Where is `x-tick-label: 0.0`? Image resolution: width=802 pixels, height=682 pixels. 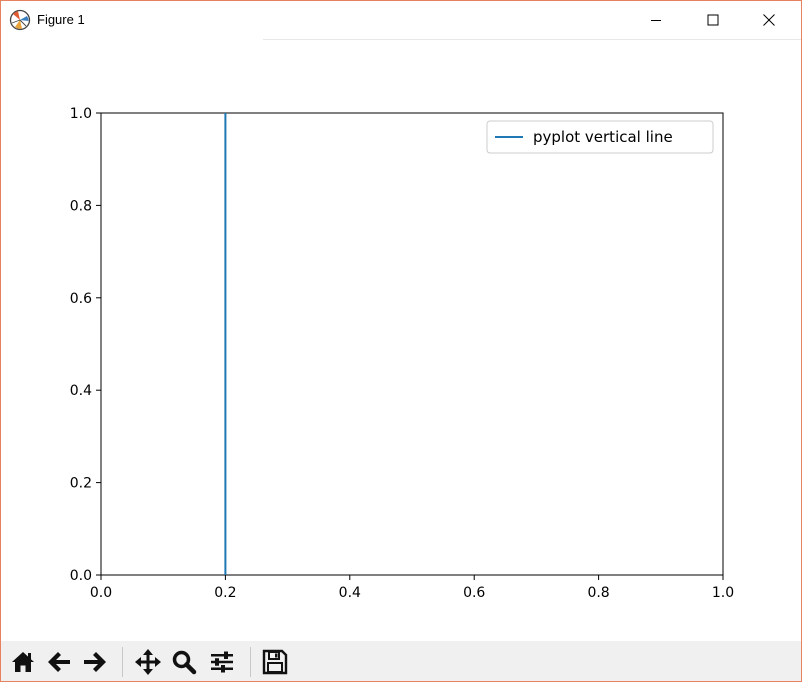
x-tick-label: 0.0 is located at coordinates (101, 593).